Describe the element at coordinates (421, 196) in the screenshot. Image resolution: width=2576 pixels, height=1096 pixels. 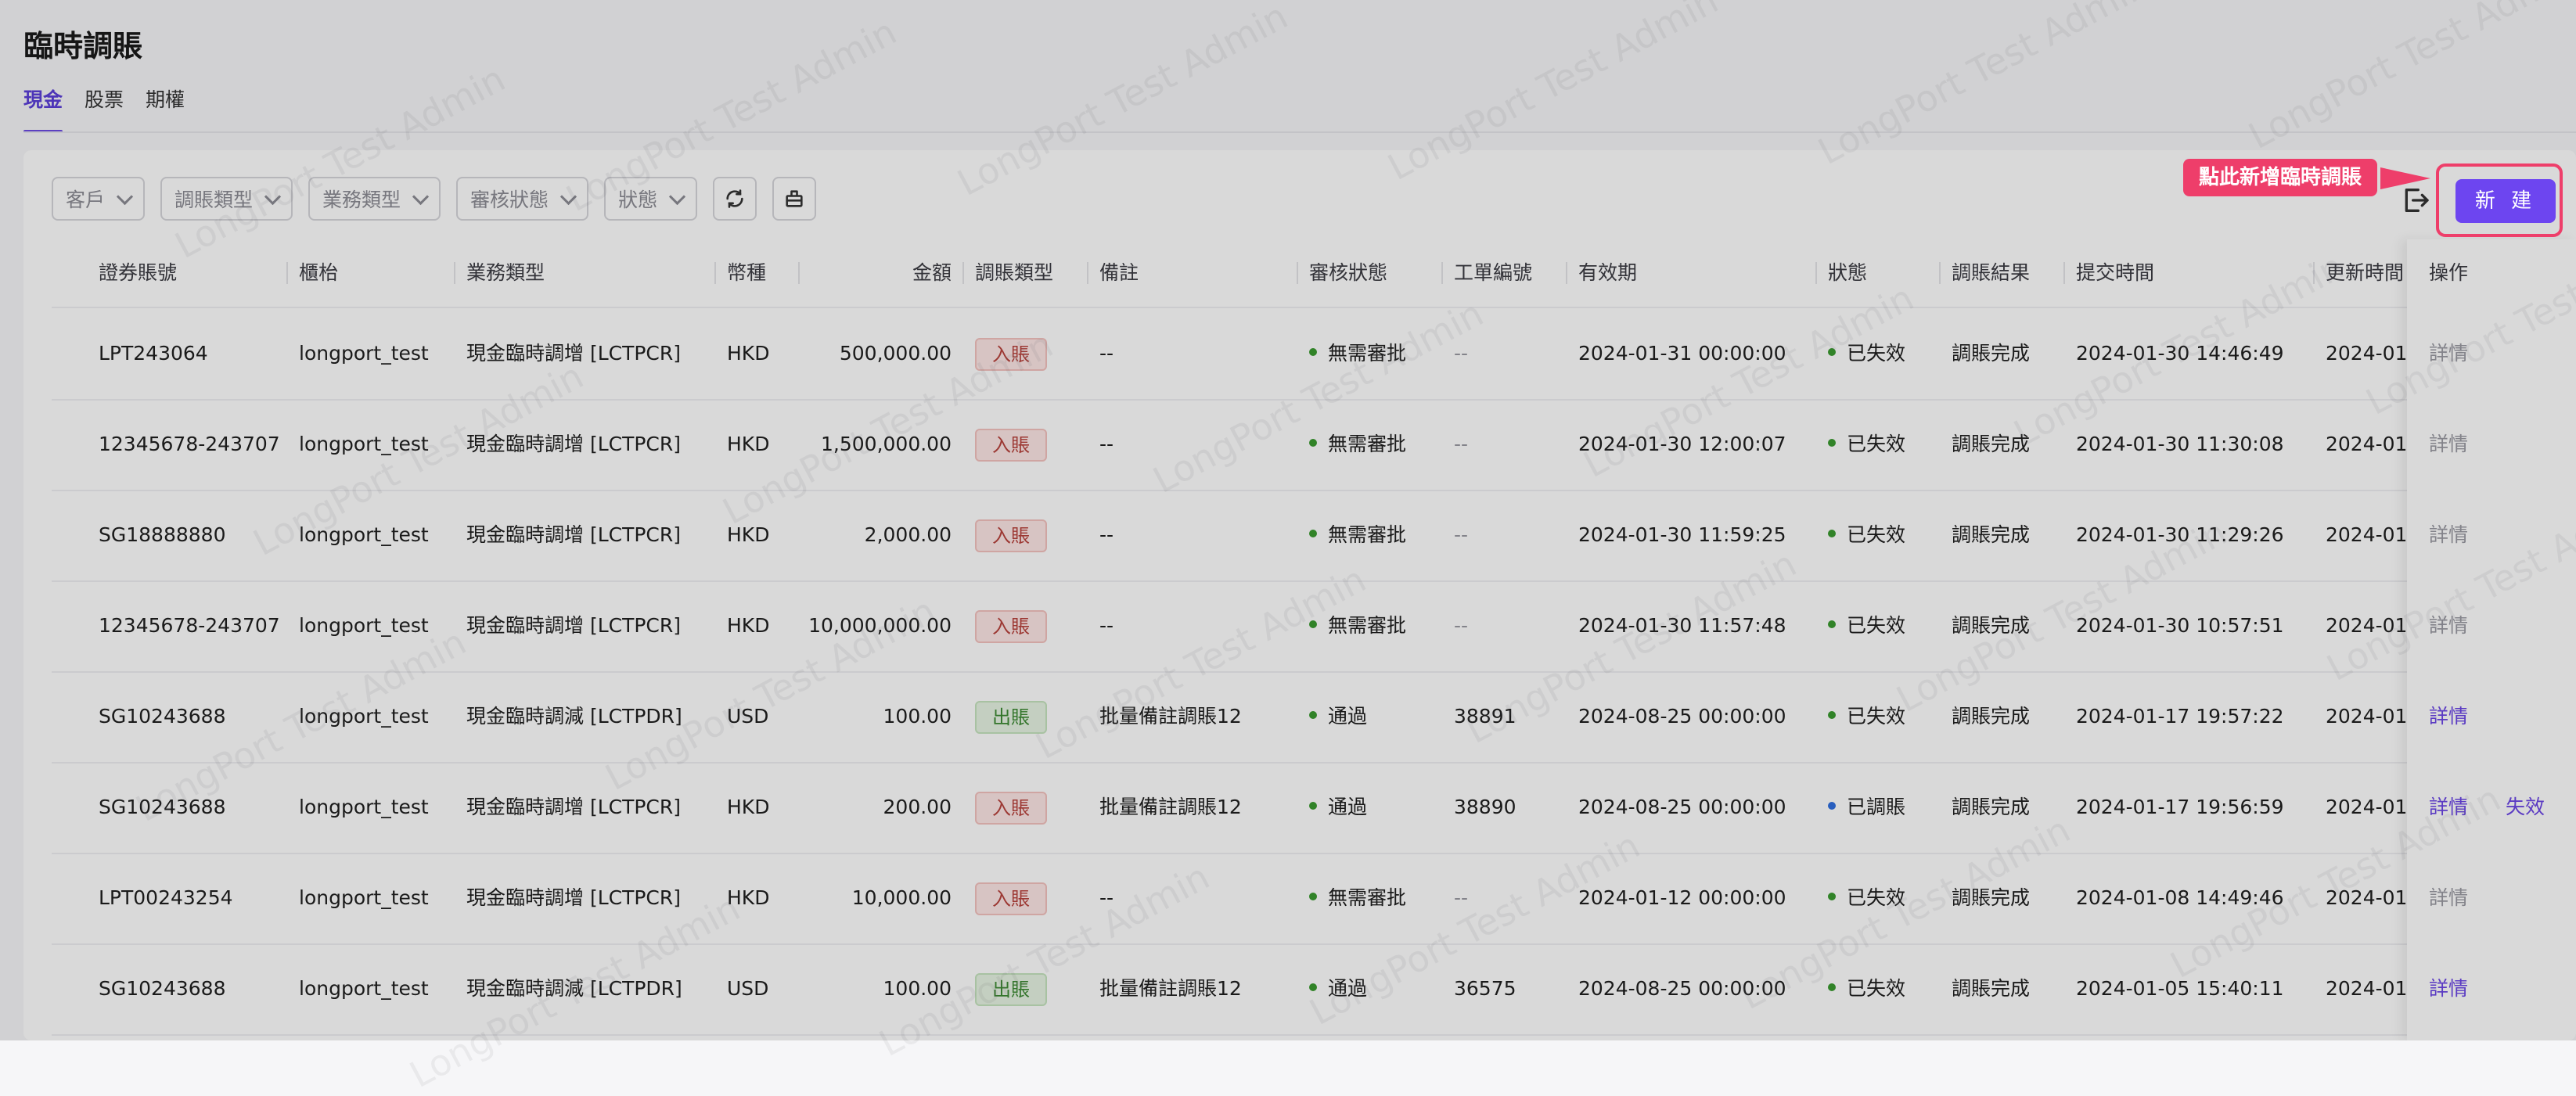
I see `chevron-down-icon` at that location.